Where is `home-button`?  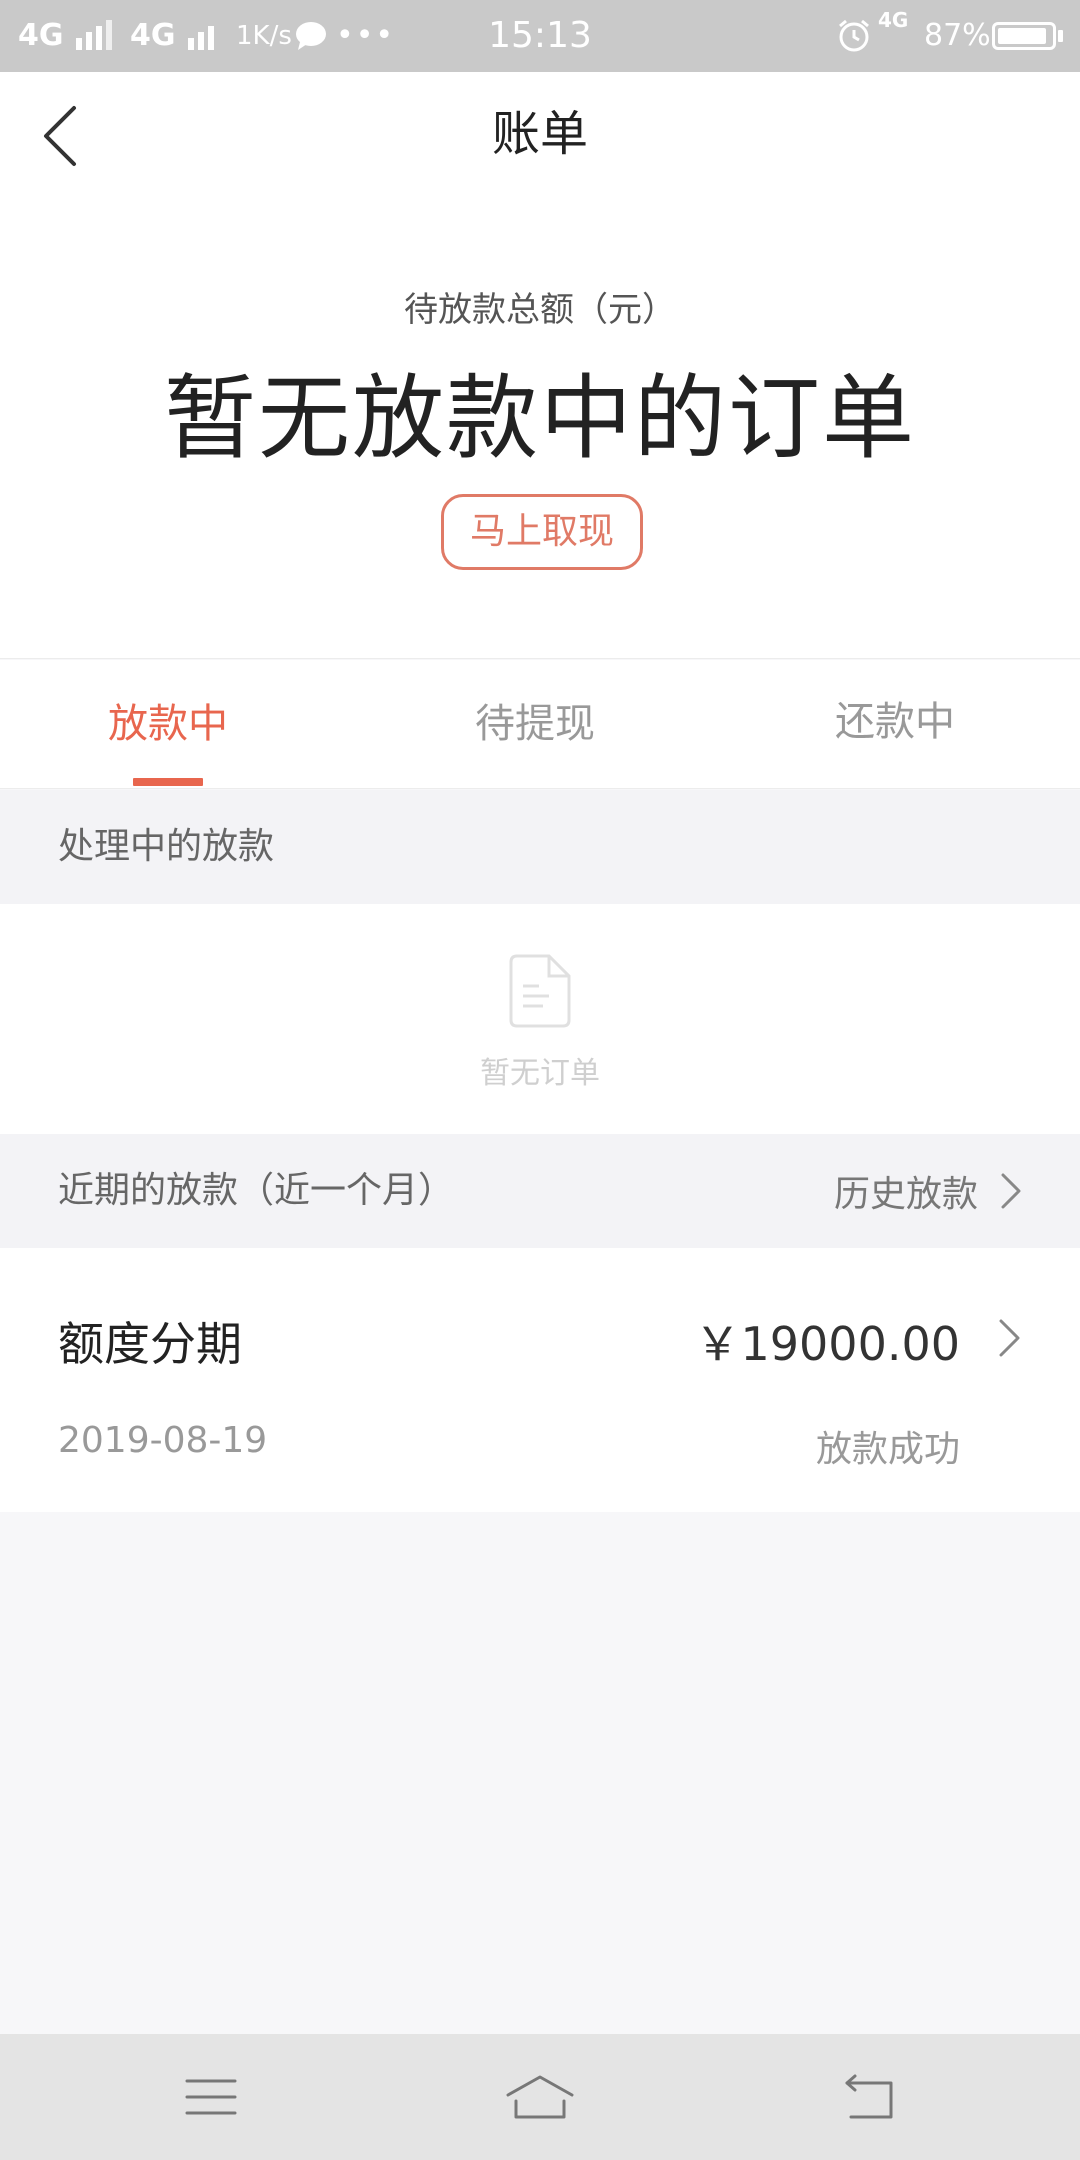 home-button is located at coordinates (540, 2097).